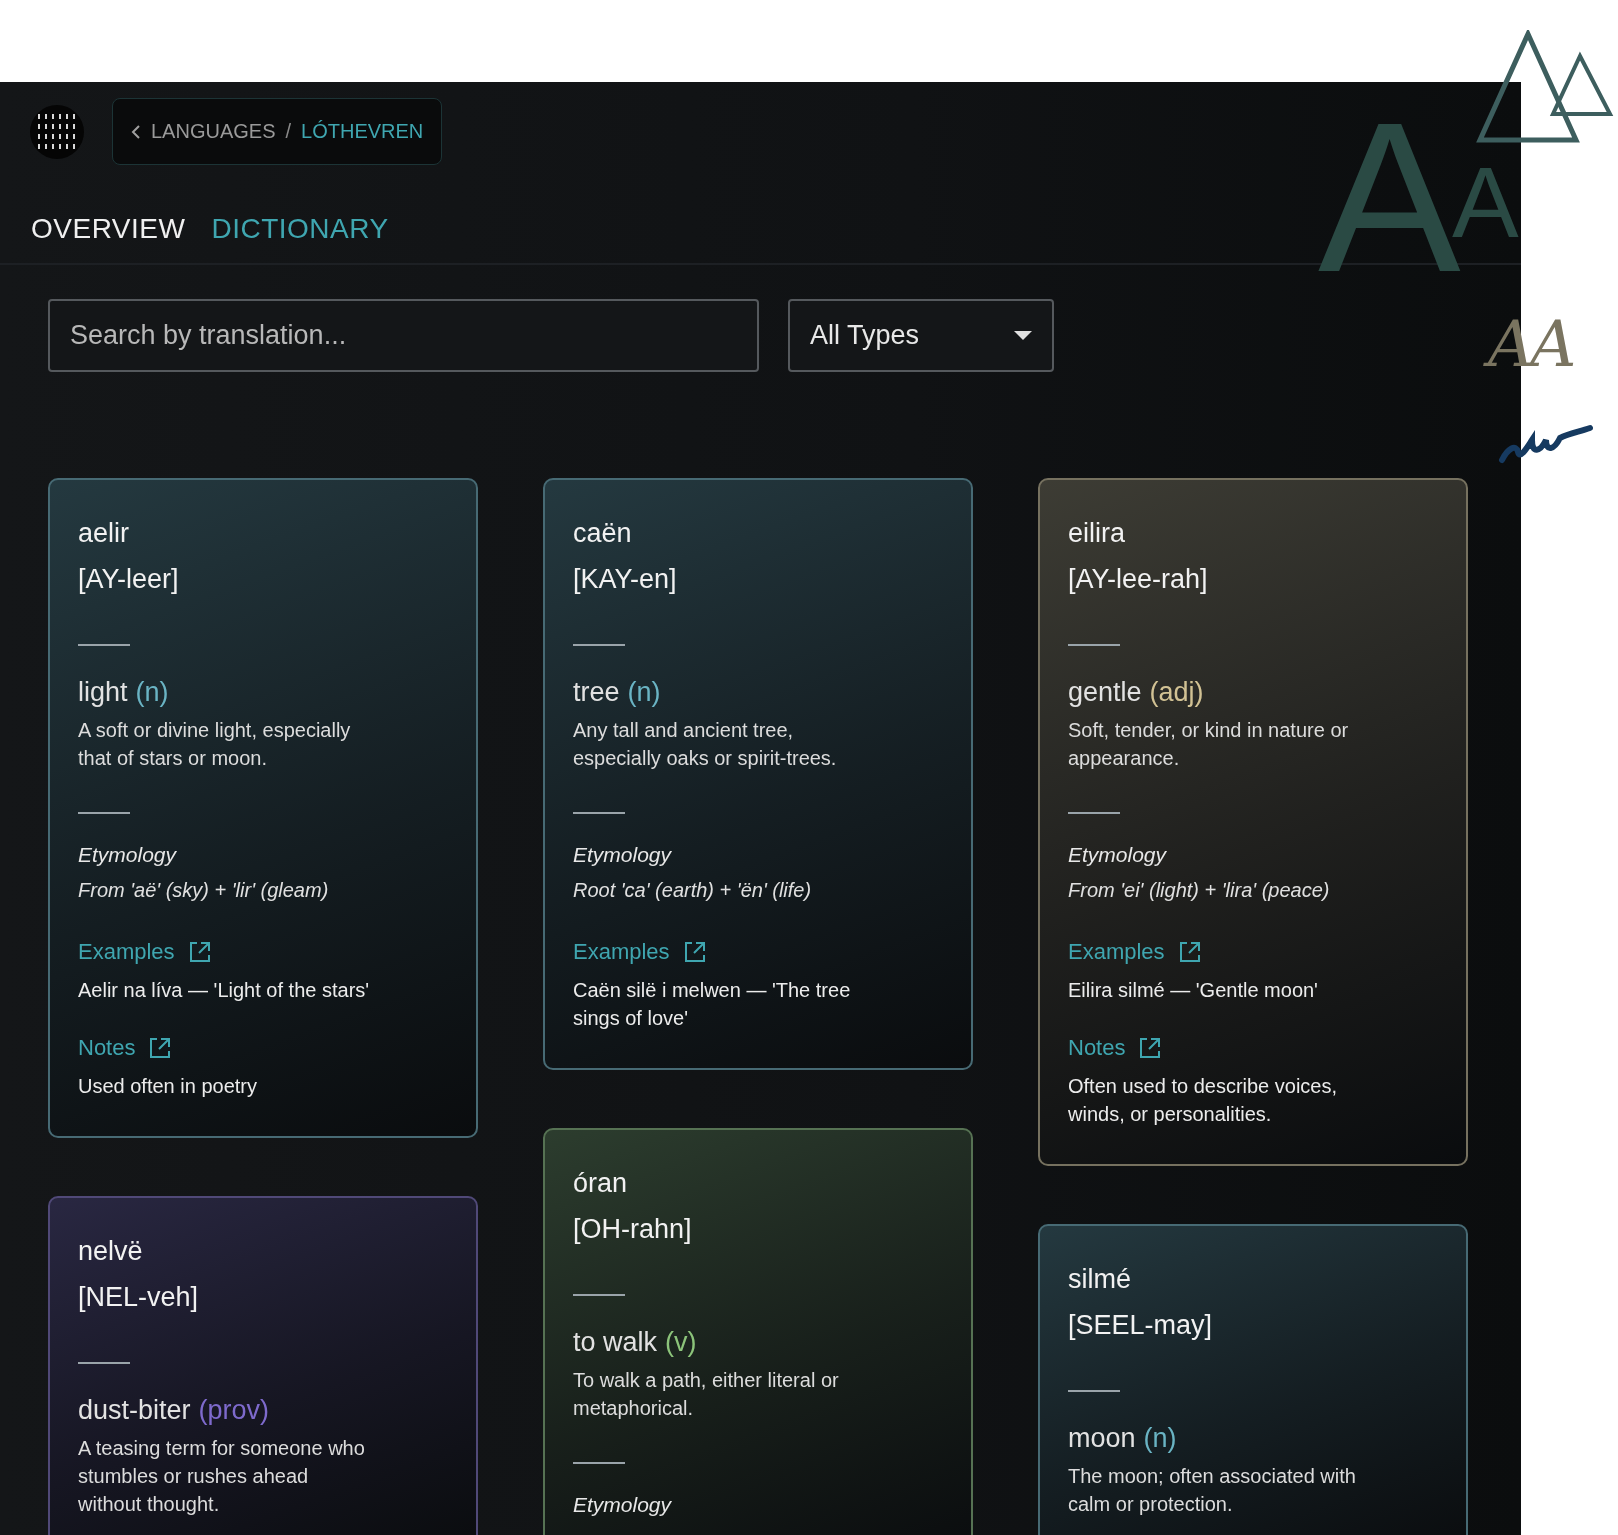 This screenshot has width=1618, height=1535. What do you see at coordinates (601, 1183) in the screenshot?
I see `word-title: óran` at bounding box center [601, 1183].